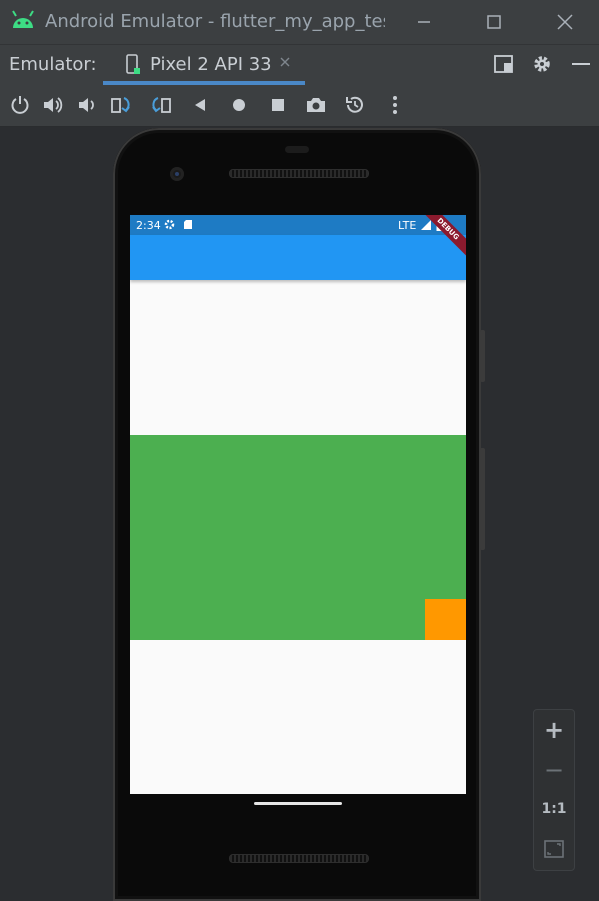 The height and width of the screenshot is (901, 599). What do you see at coordinates (215, 21) in the screenshot?
I see `window-title: Android Emulator - flutter_my_app_test` at bounding box center [215, 21].